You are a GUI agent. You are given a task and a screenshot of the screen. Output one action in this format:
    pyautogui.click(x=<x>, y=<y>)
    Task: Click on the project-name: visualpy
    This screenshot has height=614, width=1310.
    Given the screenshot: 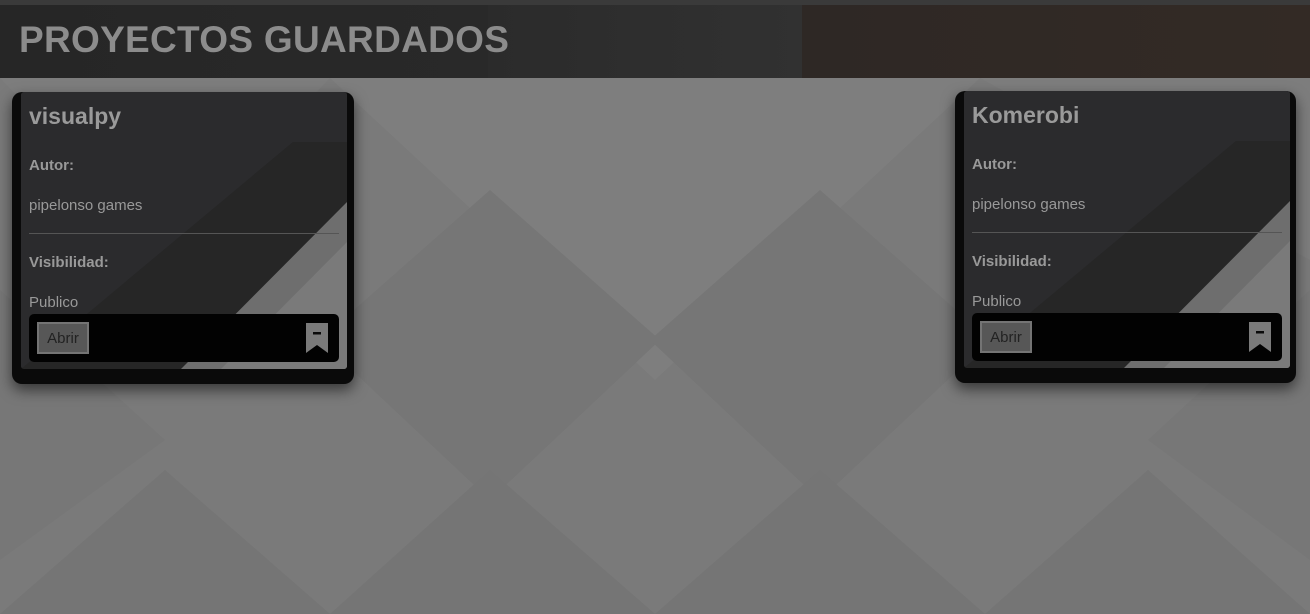 What is the action you would take?
    pyautogui.click(x=75, y=116)
    